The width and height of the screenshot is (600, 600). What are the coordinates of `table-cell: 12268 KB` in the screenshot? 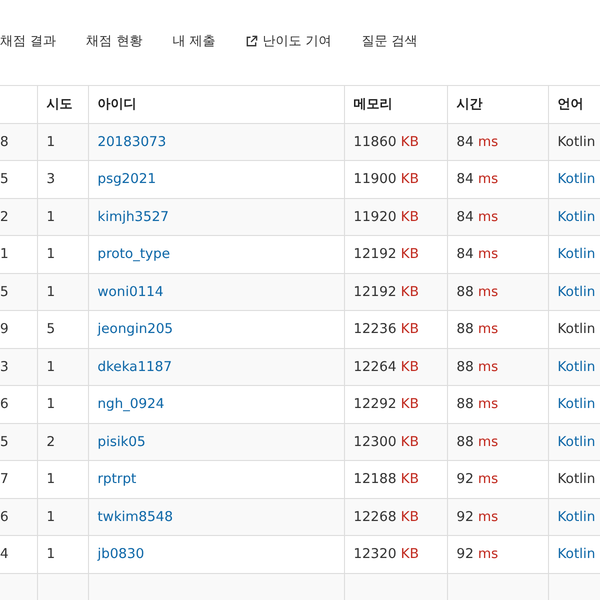 It's located at (395, 517).